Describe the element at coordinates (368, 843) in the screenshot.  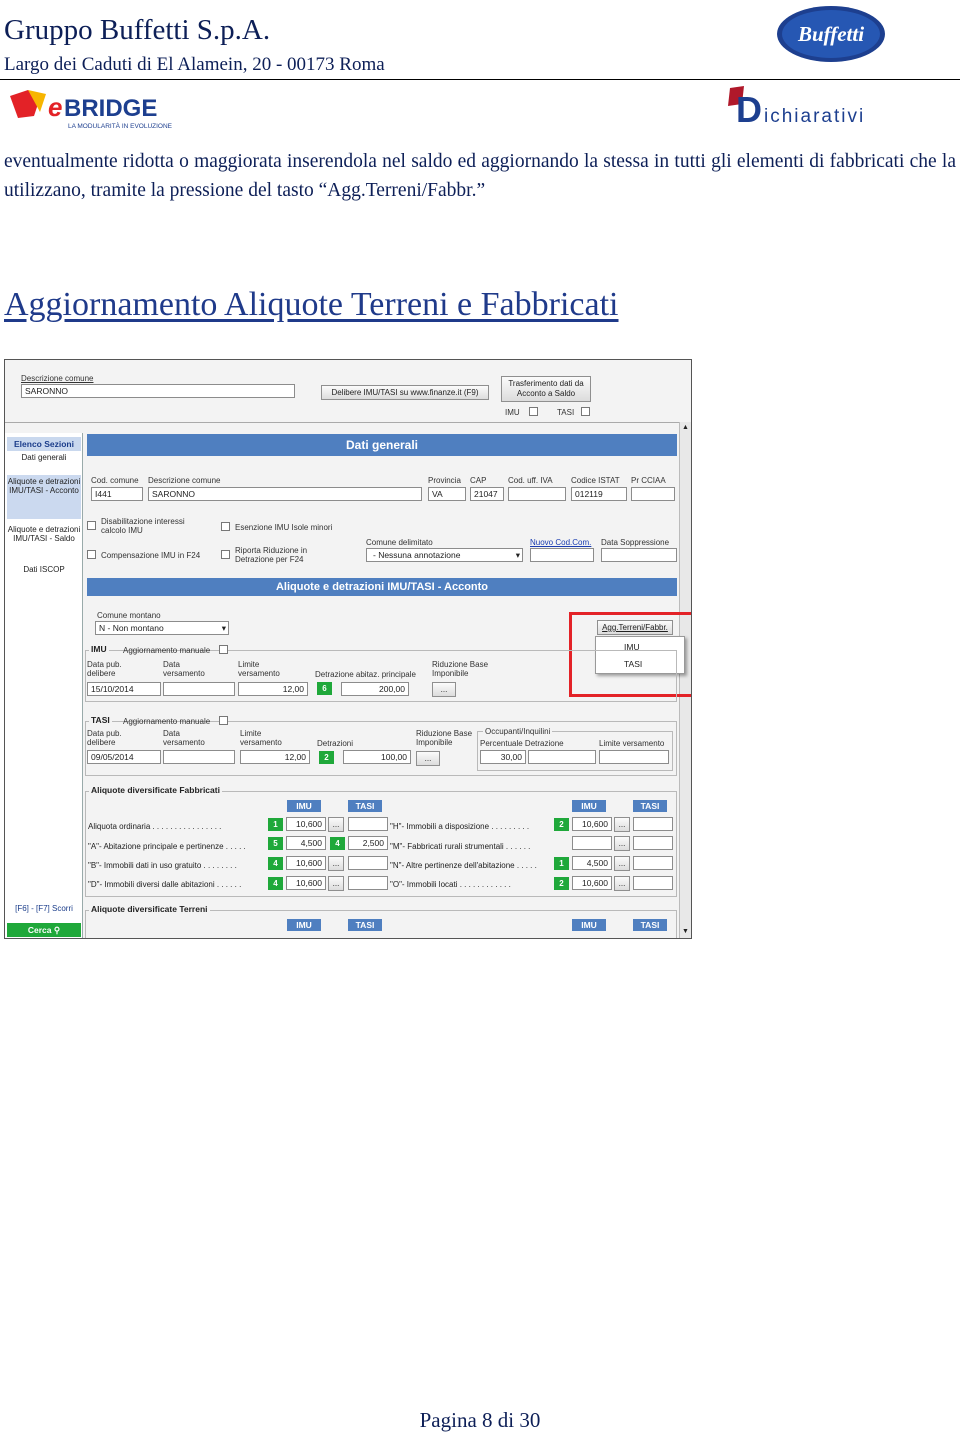
I see `fabbr-row-tasi-field: 2,500` at that location.